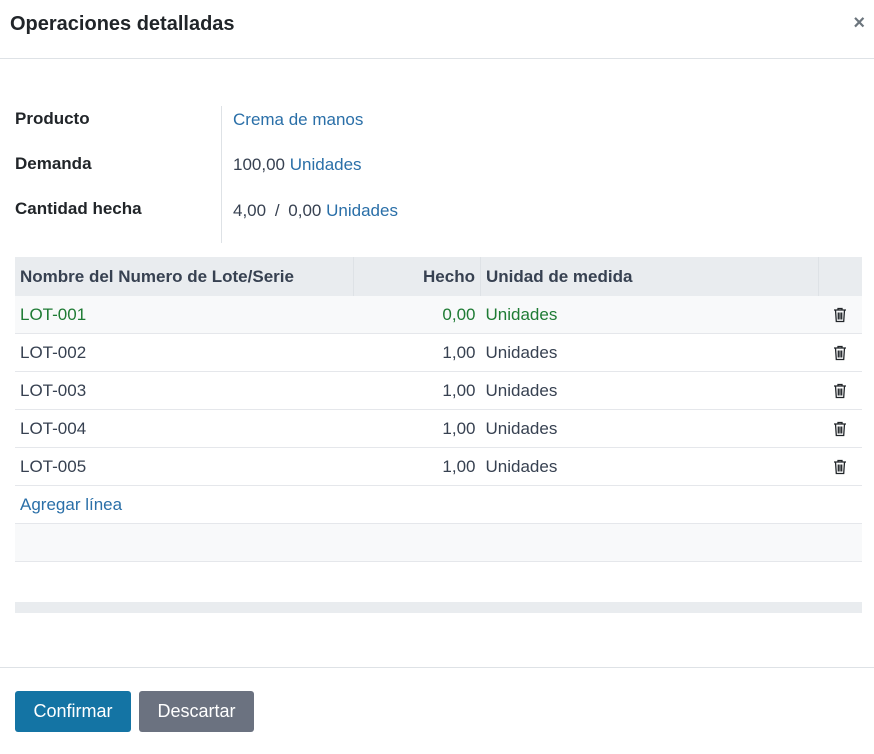 This screenshot has height=754, width=874. I want to click on demand-quantity: 100,00, so click(259, 164).